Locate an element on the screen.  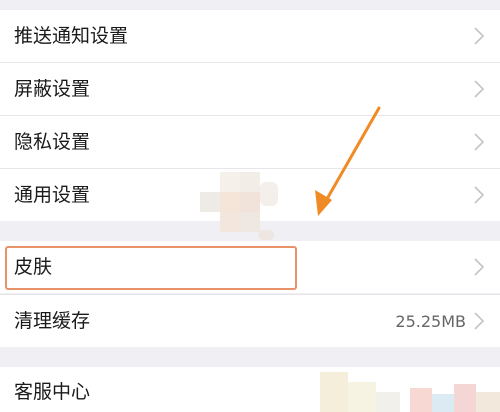
settings-item-general: 通用设置 is located at coordinates (250, 195).